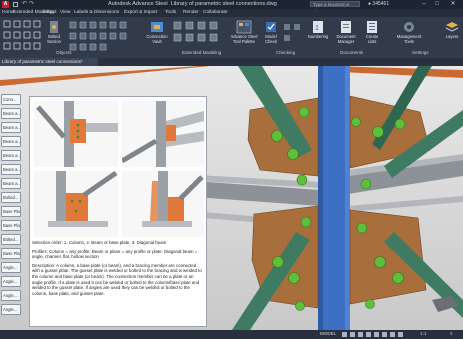 Image resolution: width=463 pixels, height=339 pixels. Describe the element at coordinates (65, 12) in the screenshot. I see `tab-view: View` at that location.